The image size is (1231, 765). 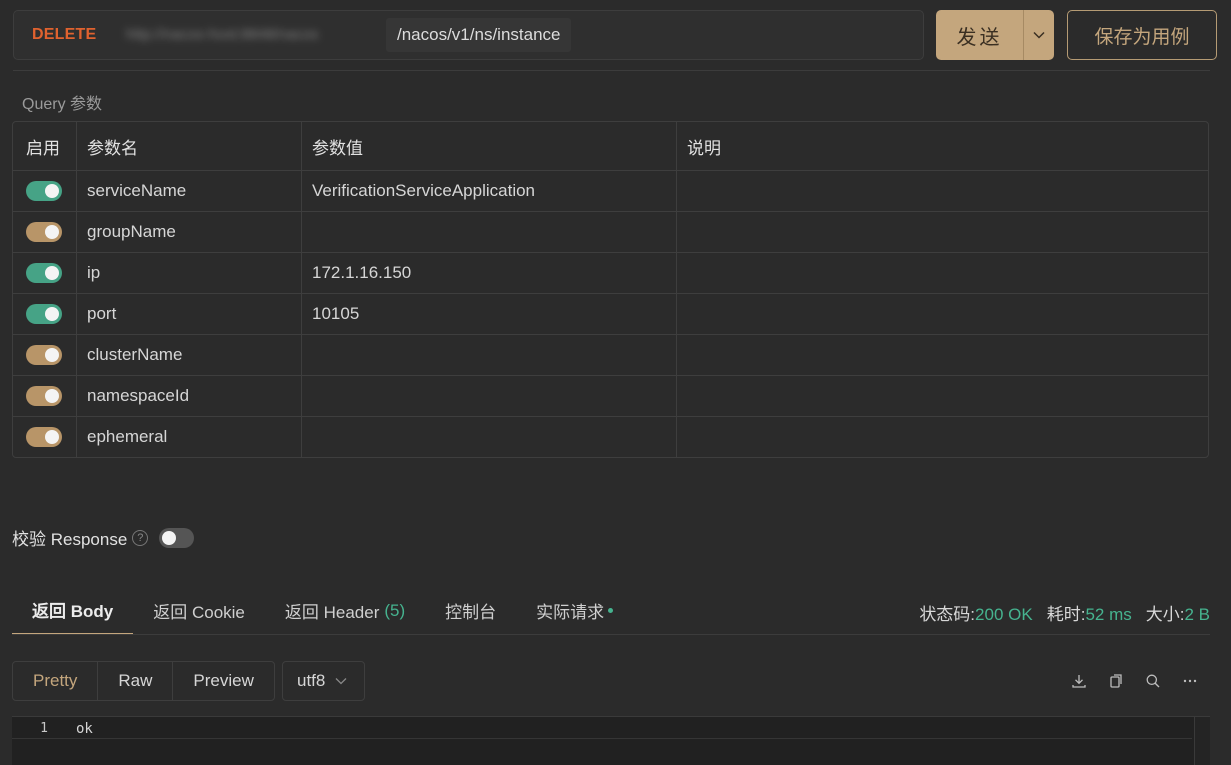 What do you see at coordinates (70, 539) in the screenshot?
I see `validate-response-label: 校验 Response` at bounding box center [70, 539].